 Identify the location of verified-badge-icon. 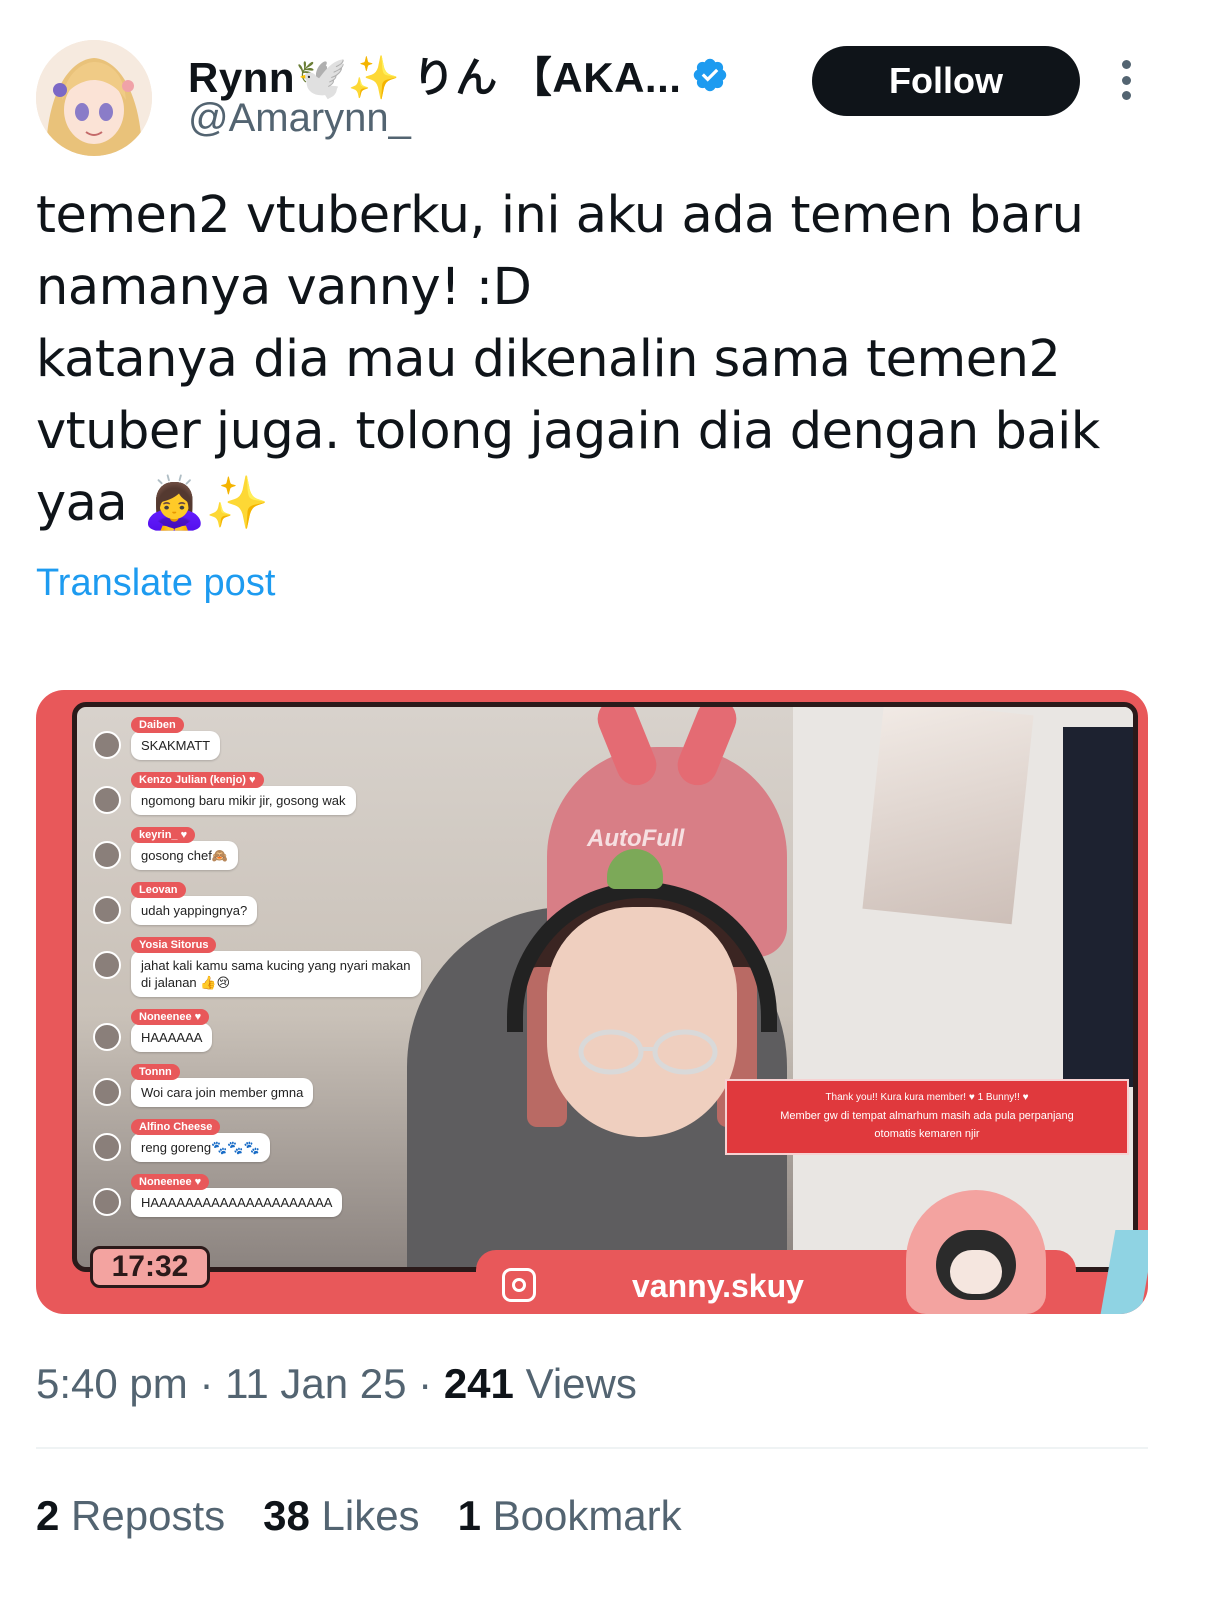
(710, 74).